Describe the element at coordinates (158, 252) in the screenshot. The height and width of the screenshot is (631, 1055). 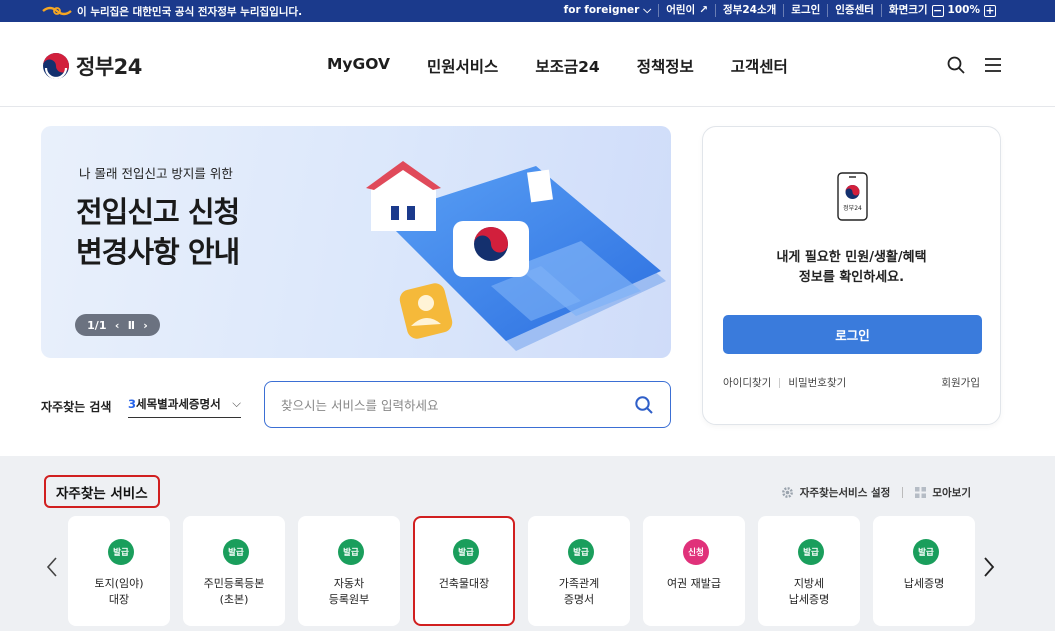
I see `banner-headline-line2: 변경사항 안내` at that location.